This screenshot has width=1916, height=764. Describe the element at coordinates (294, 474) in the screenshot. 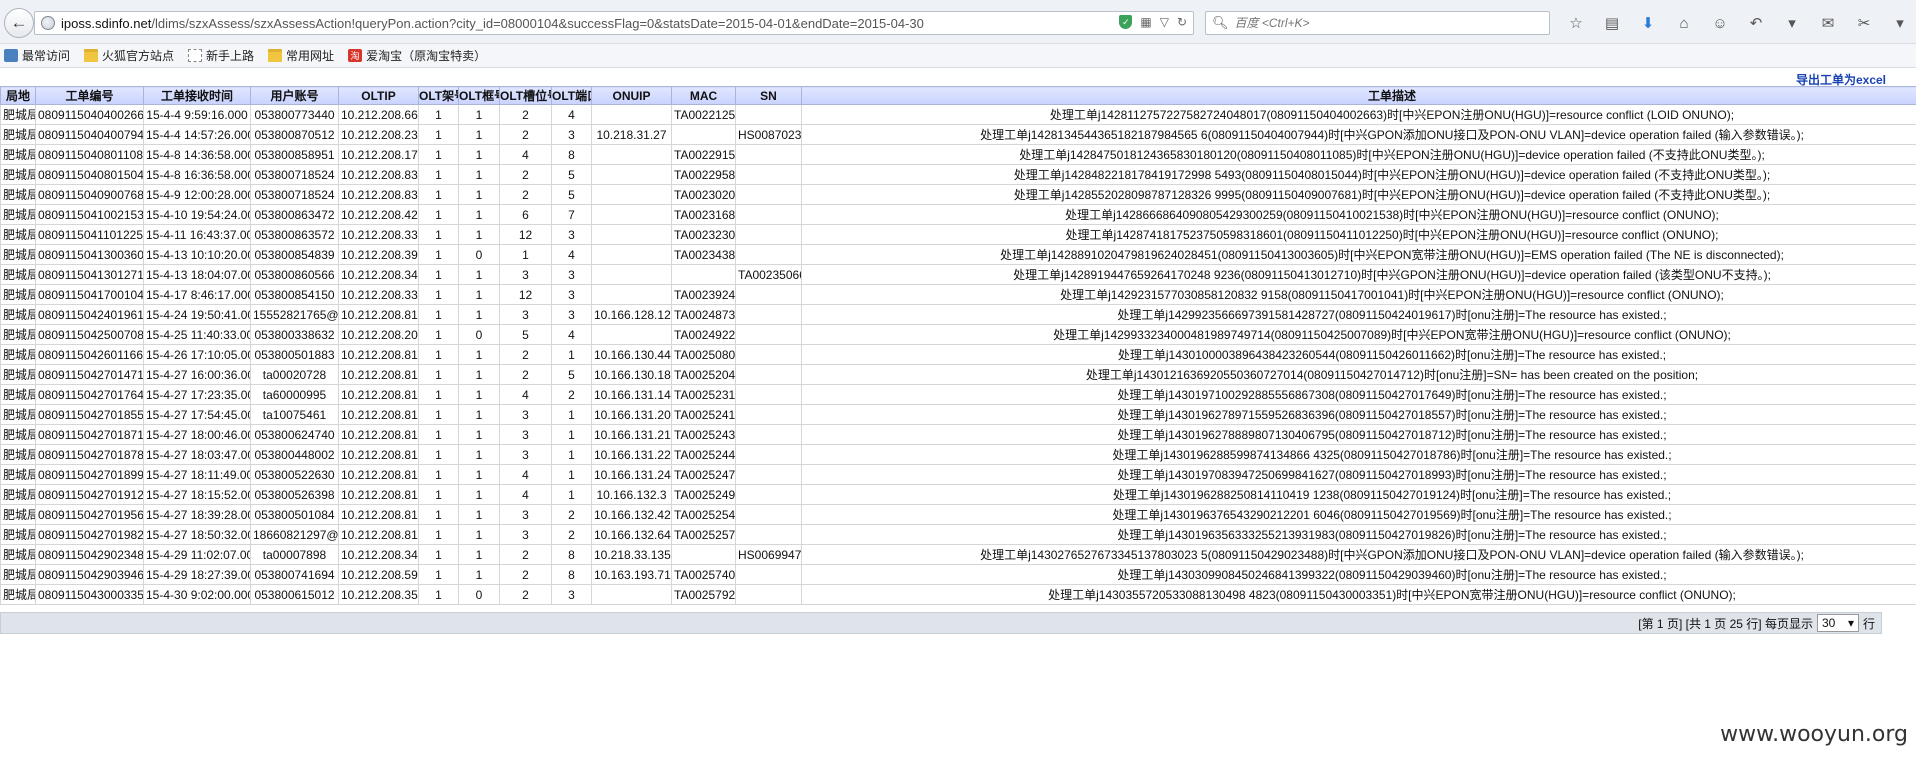

I see `table-cell: 053800522630` at that location.